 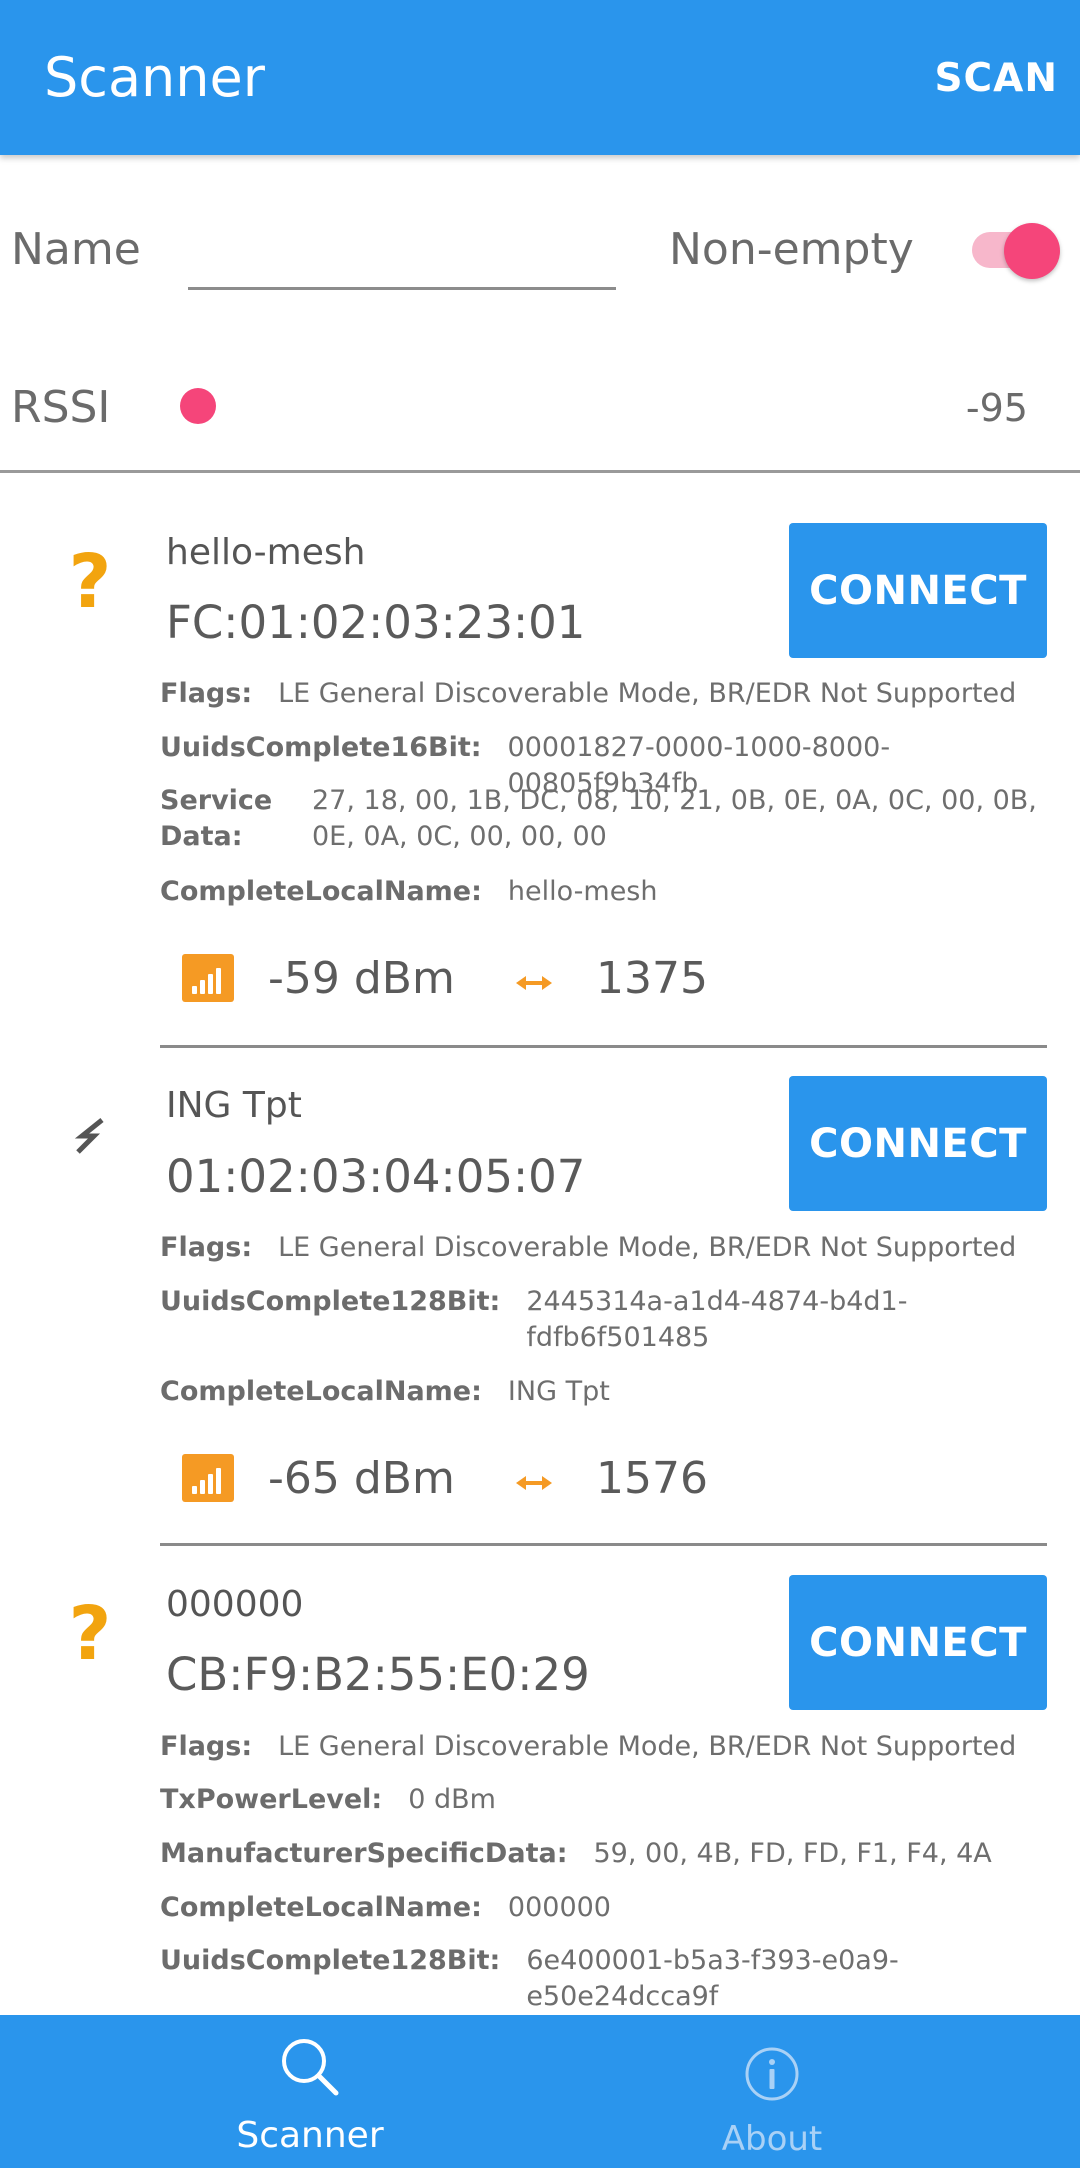 What do you see at coordinates (772, 2139) in the screenshot?
I see `nav-about-label: About` at bounding box center [772, 2139].